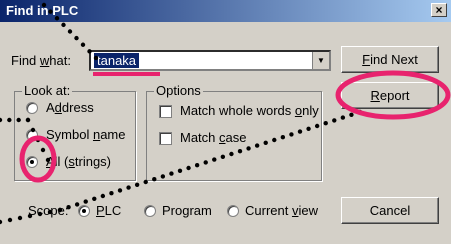 Image resolution: width=451 pixels, height=244 pixels. What do you see at coordinates (178, 90) in the screenshot?
I see `options-title: Options` at bounding box center [178, 90].